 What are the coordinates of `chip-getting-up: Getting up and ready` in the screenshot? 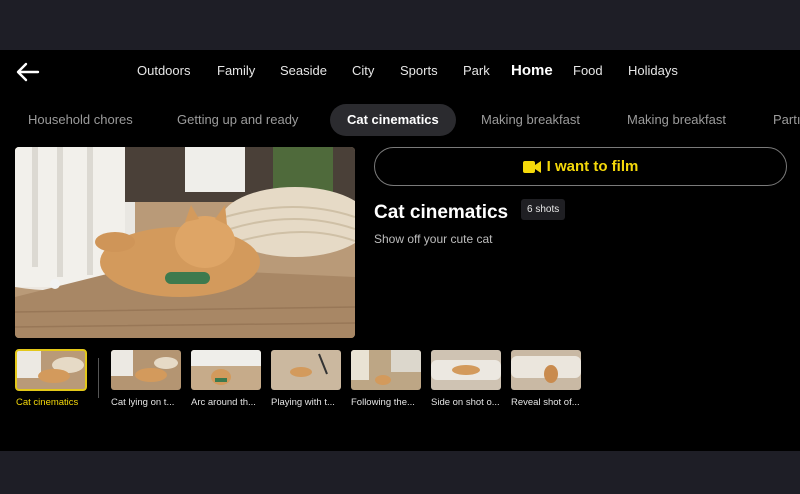 It's located at (237, 120).